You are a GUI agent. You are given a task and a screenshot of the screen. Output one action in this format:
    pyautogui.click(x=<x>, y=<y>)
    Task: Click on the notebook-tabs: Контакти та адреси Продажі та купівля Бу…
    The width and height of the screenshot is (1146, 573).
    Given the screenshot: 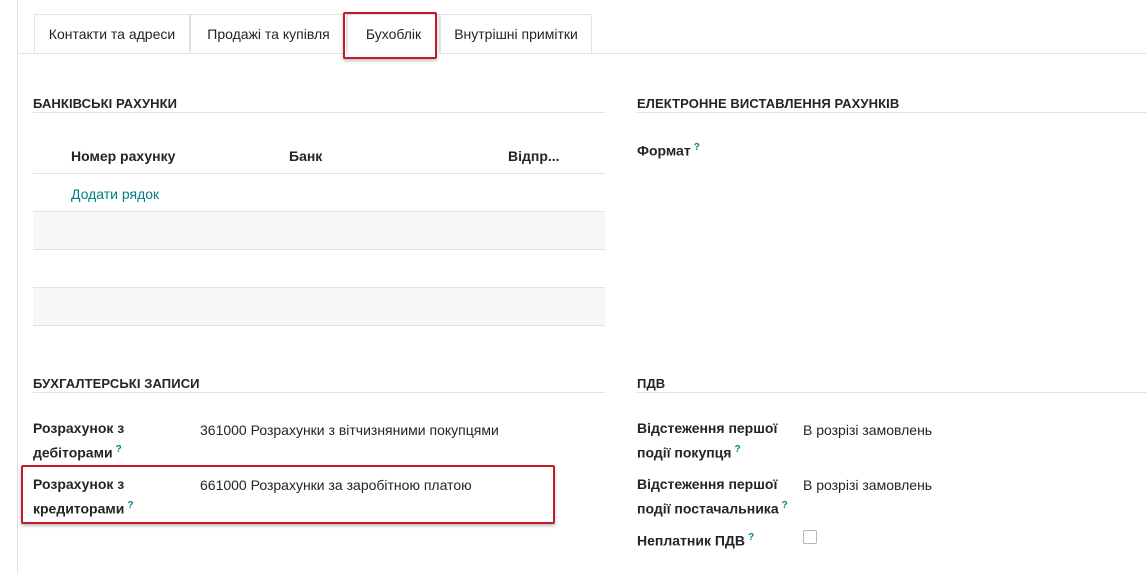 What is the action you would take?
    pyautogui.click(x=581, y=27)
    